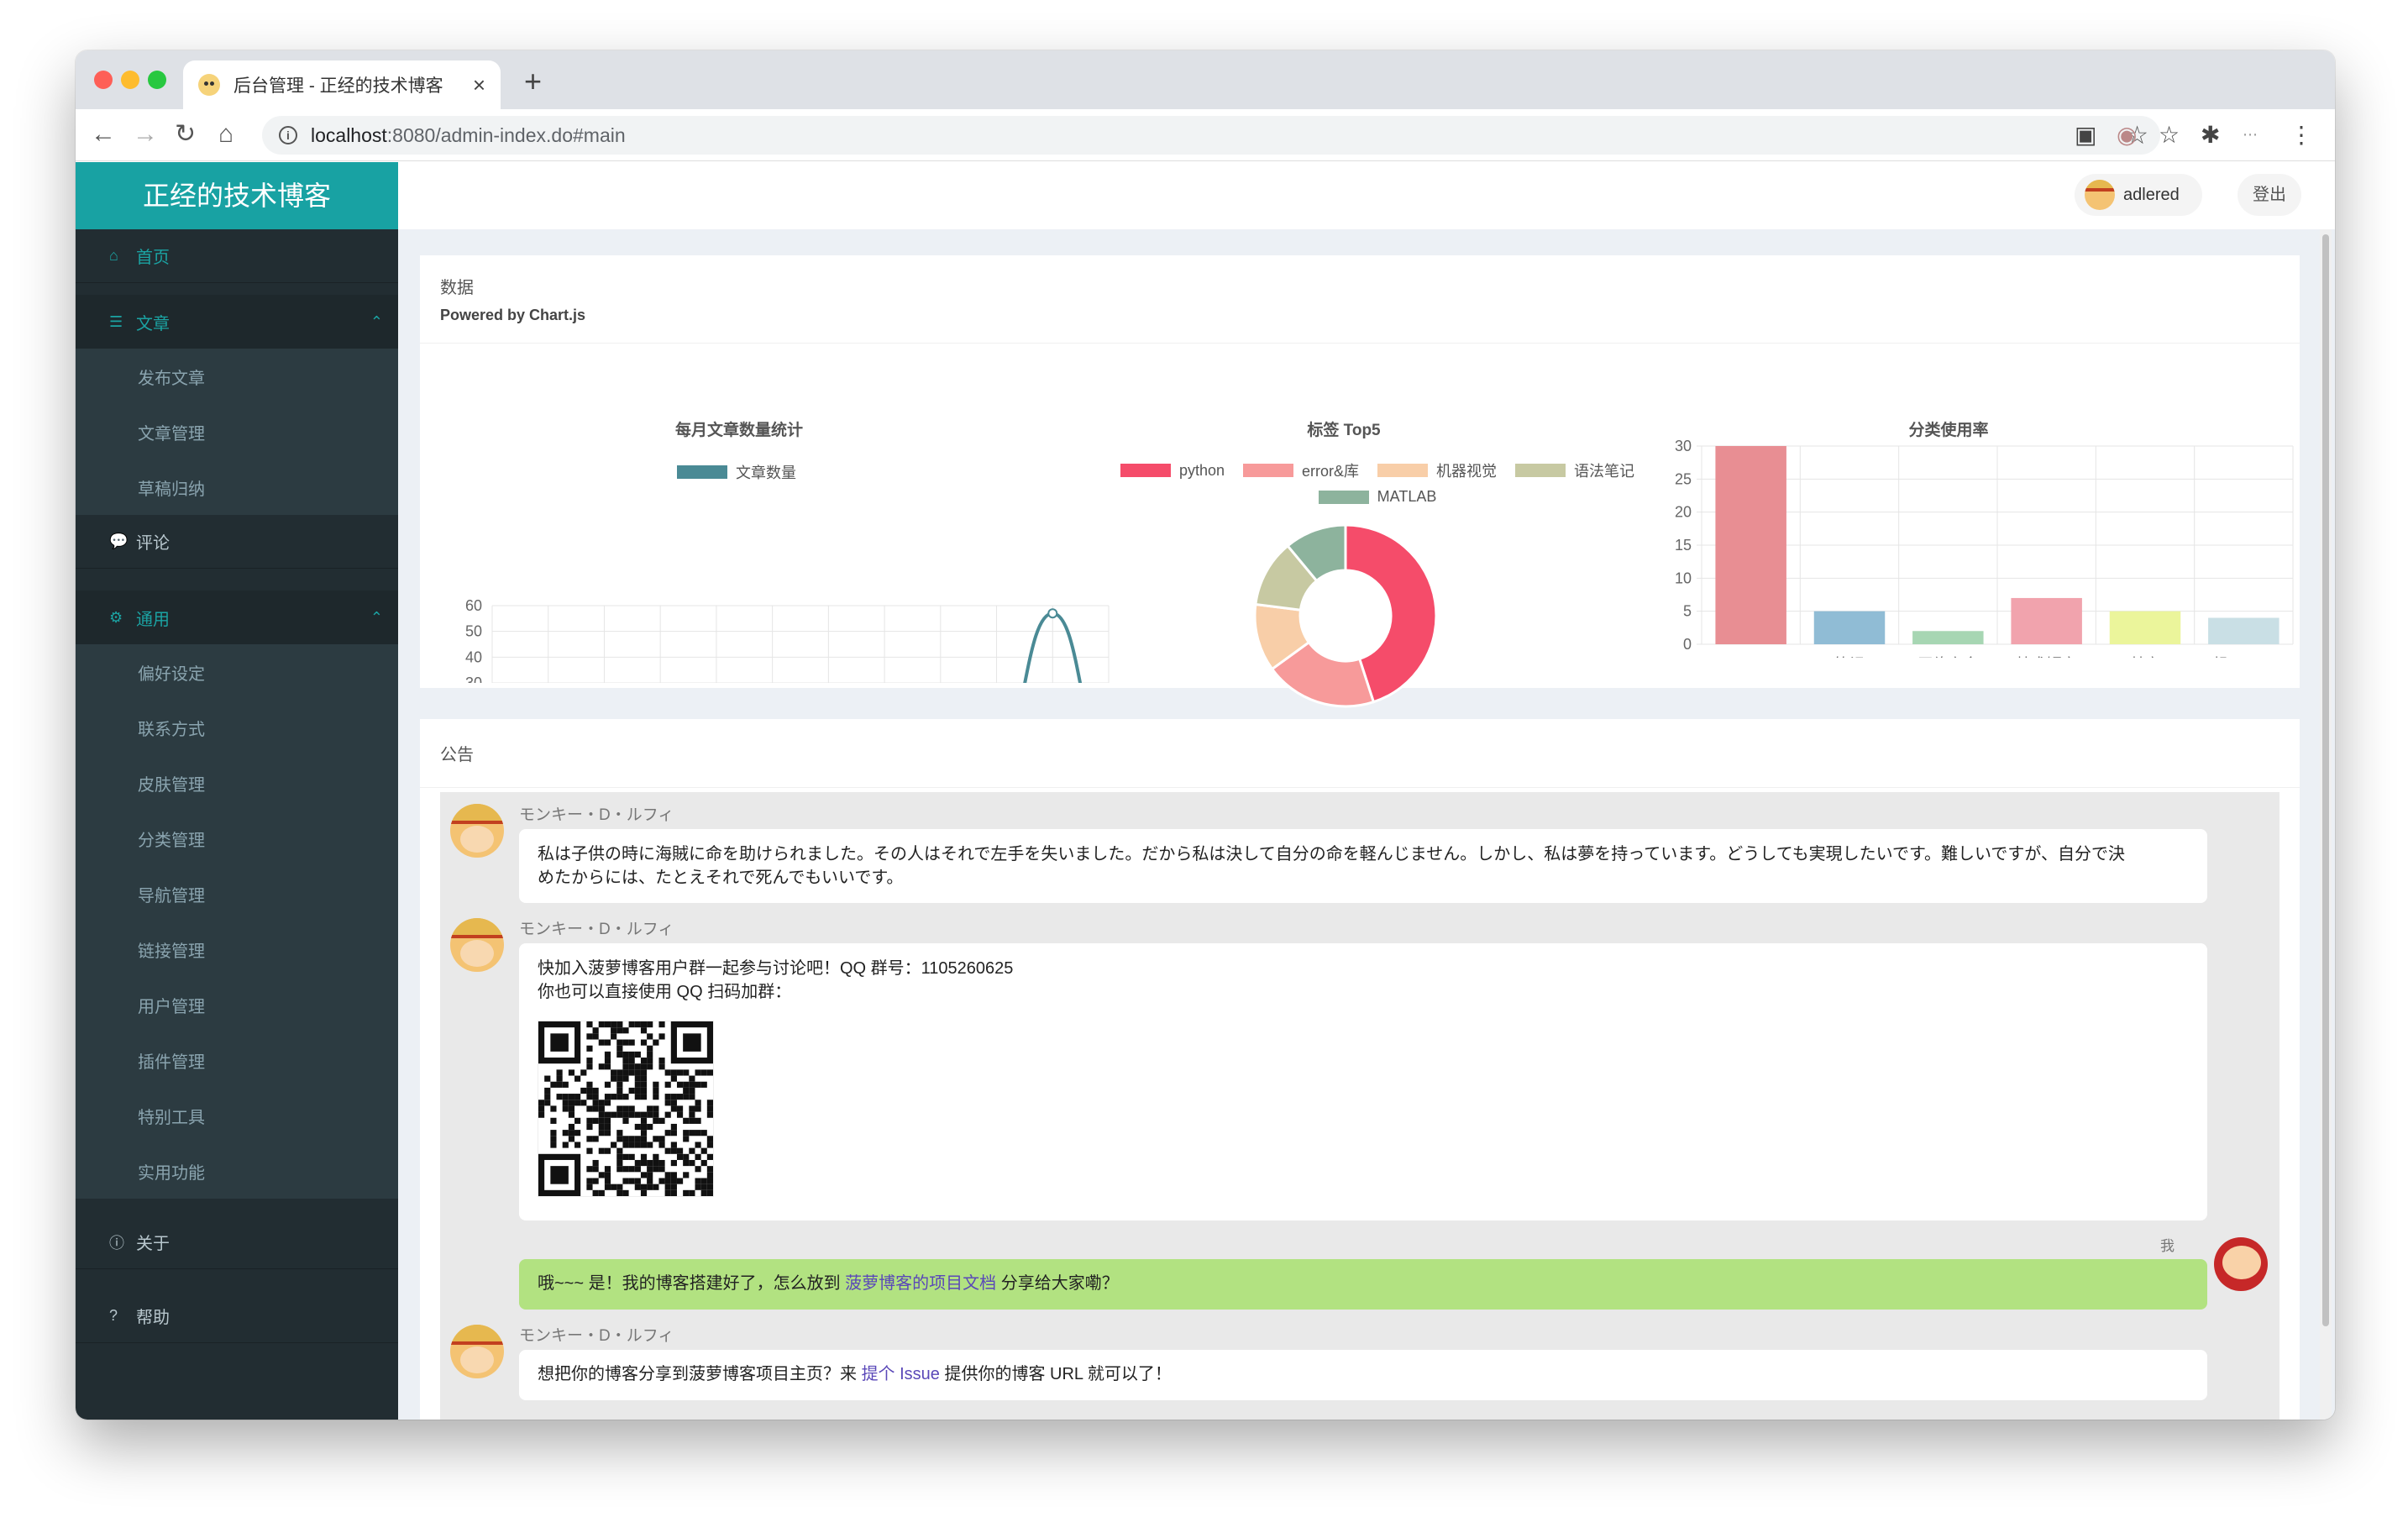 This screenshot has height=1517, width=2408. Describe the element at coordinates (157, 80) in the screenshot. I see `maximize-window-button` at that location.